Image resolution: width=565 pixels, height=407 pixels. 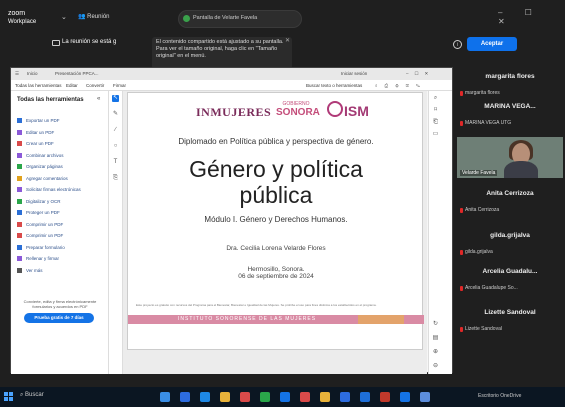 What do you see at coordinates (435, 110) in the screenshot?
I see `bookmark-icon: ⌑` at bounding box center [435, 110].